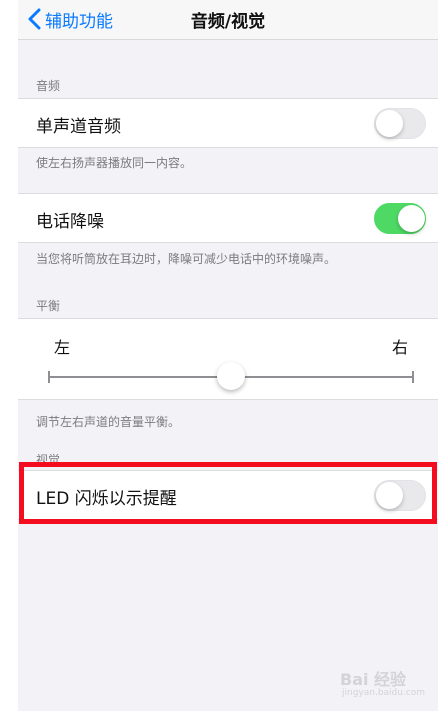 This screenshot has width=444, height=711. Describe the element at coordinates (48, 306) in the screenshot. I see `section-header-balance: 平衡` at that location.